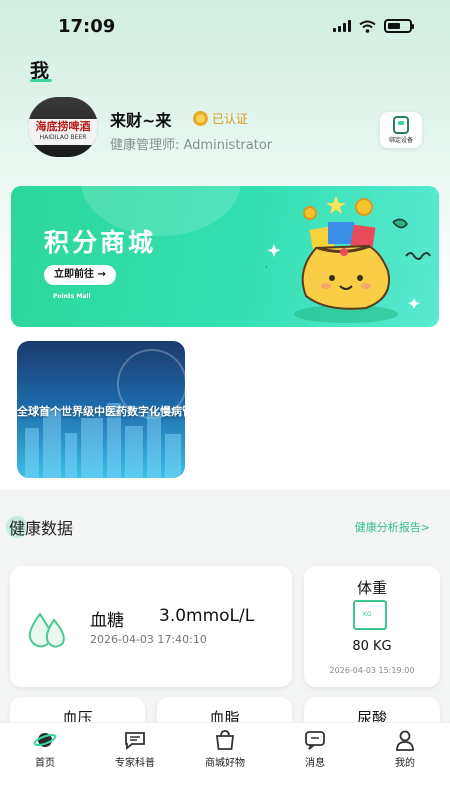 This screenshot has height=800, width=450. Describe the element at coordinates (207, 616) in the screenshot. I see `blood-sugar-value: 3.0mmoL/L` at that location.